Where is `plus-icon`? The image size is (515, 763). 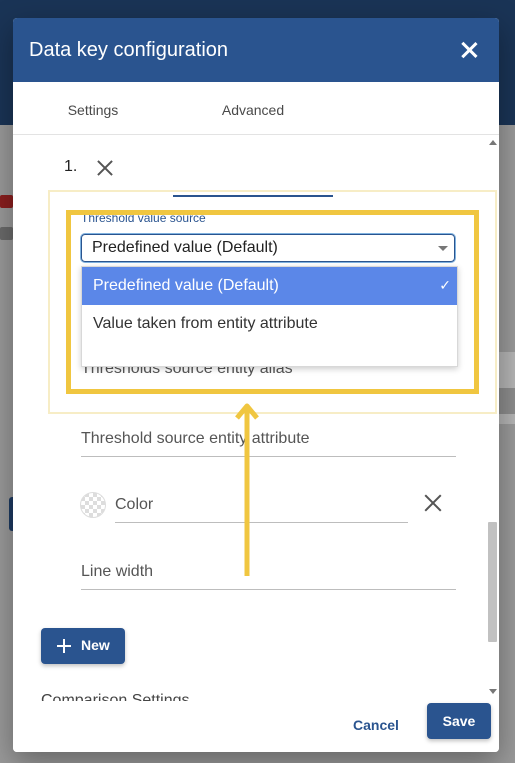
plus-icon is located at coordinates (64, 646).